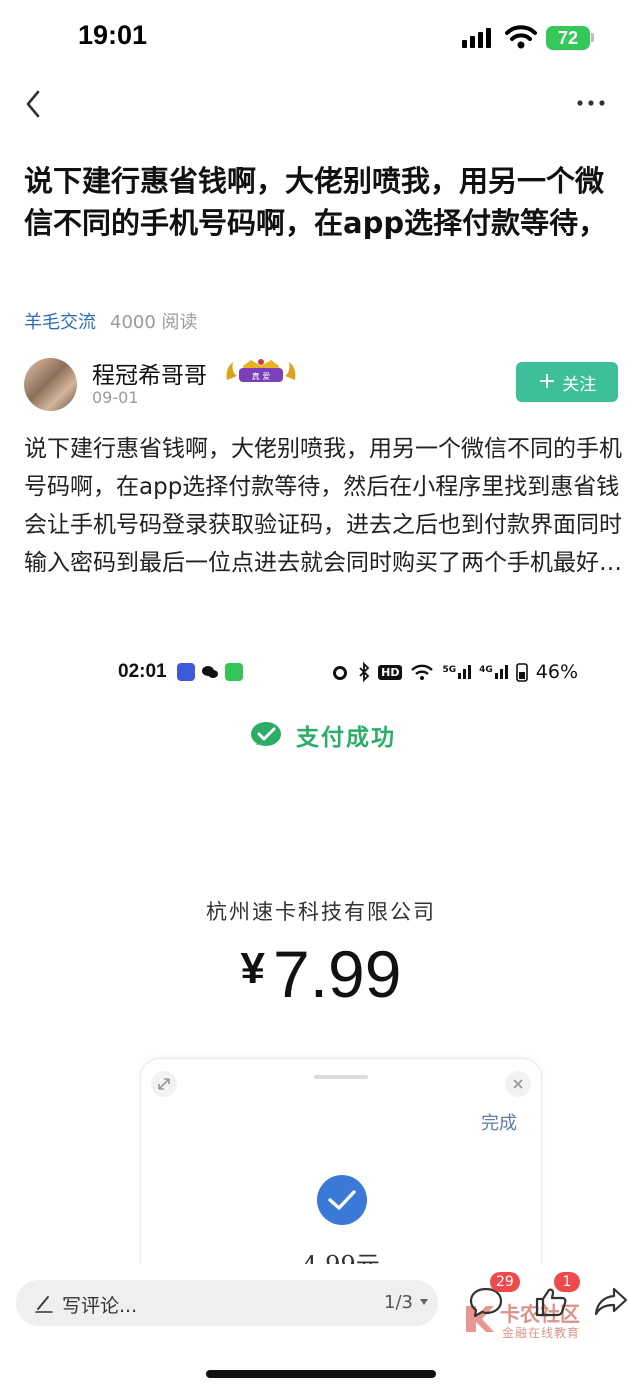  I want to click on share-icon, so click(611, 1301).